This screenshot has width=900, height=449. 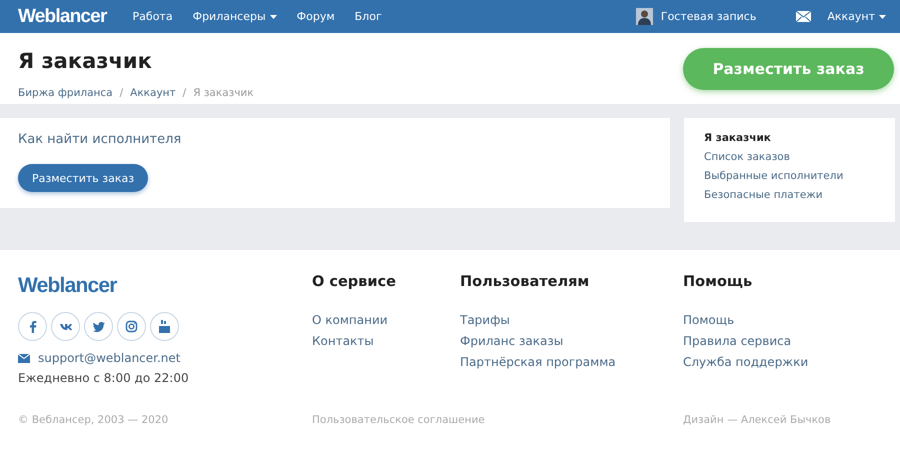 What do you see at coordinates (856, 16) in the screenshot?
I see `account-menu: Аккаунт` at bounding box center [856, 16].